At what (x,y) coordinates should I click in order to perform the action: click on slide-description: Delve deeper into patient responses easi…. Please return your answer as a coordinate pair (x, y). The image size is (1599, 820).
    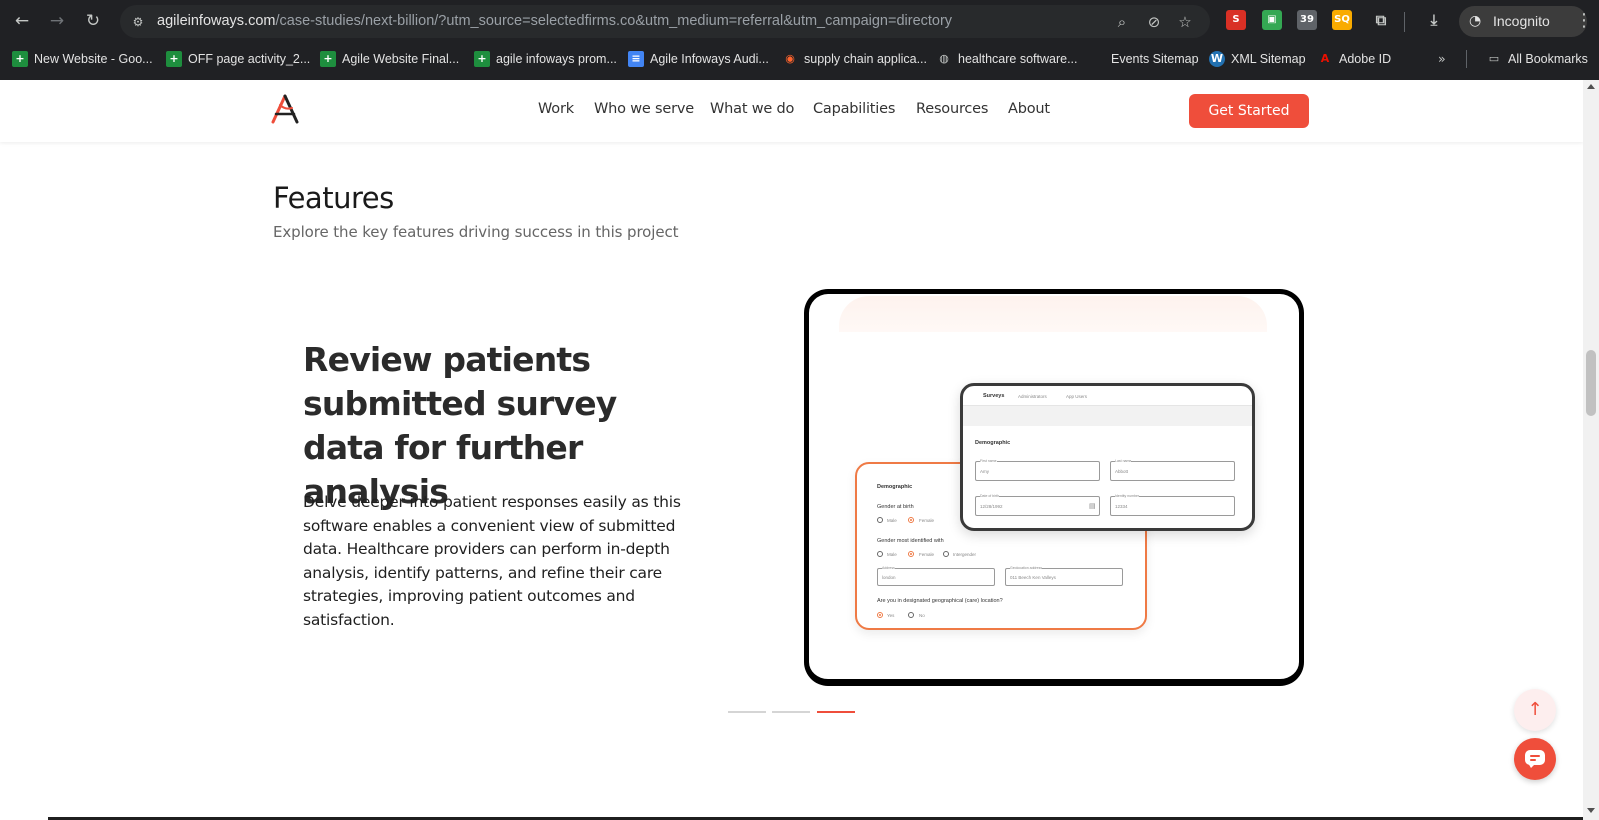
    Looking at the image, I should click on (492, 561).